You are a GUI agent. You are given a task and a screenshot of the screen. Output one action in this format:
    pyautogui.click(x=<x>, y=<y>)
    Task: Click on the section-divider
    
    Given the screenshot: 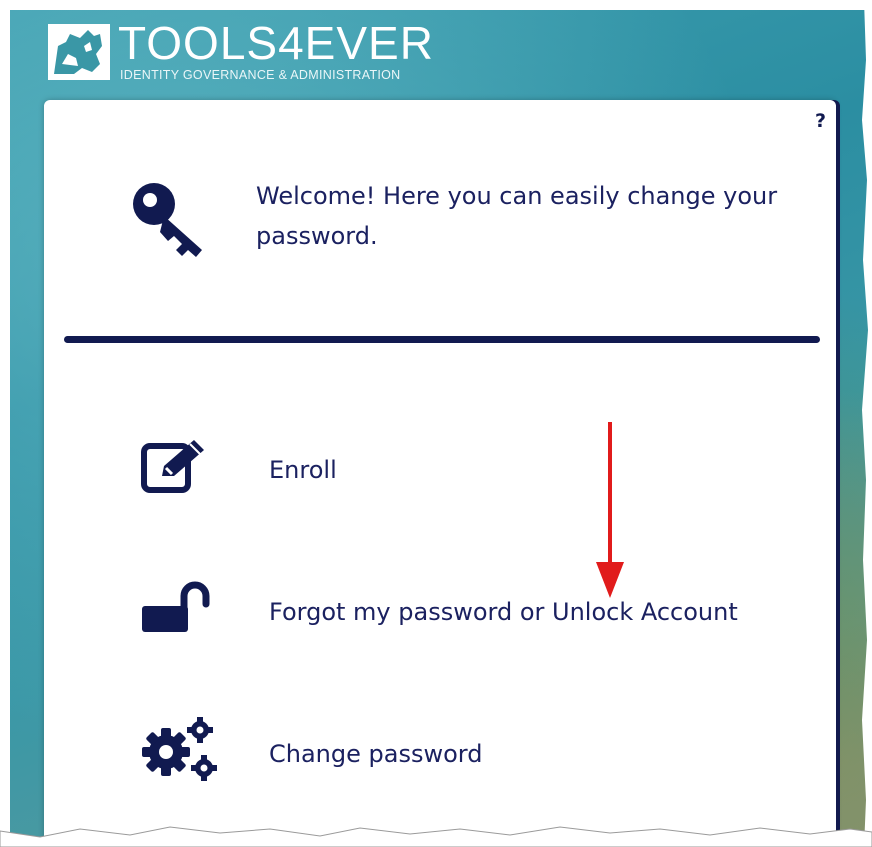 What is the action you would take?
    pyautogui.click(x=442, y=339)
    